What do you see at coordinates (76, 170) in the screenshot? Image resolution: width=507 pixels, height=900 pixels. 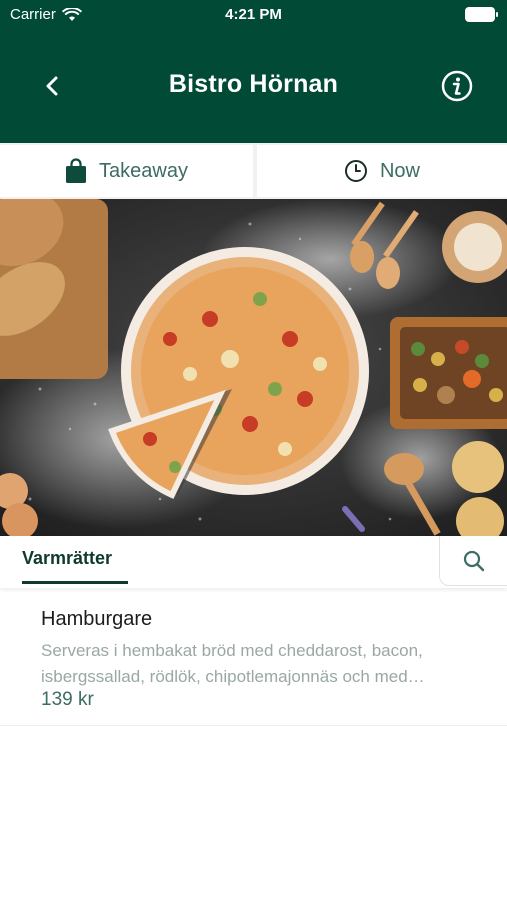 I see `shopping-bag-icon` at bounding box center [76, 170].